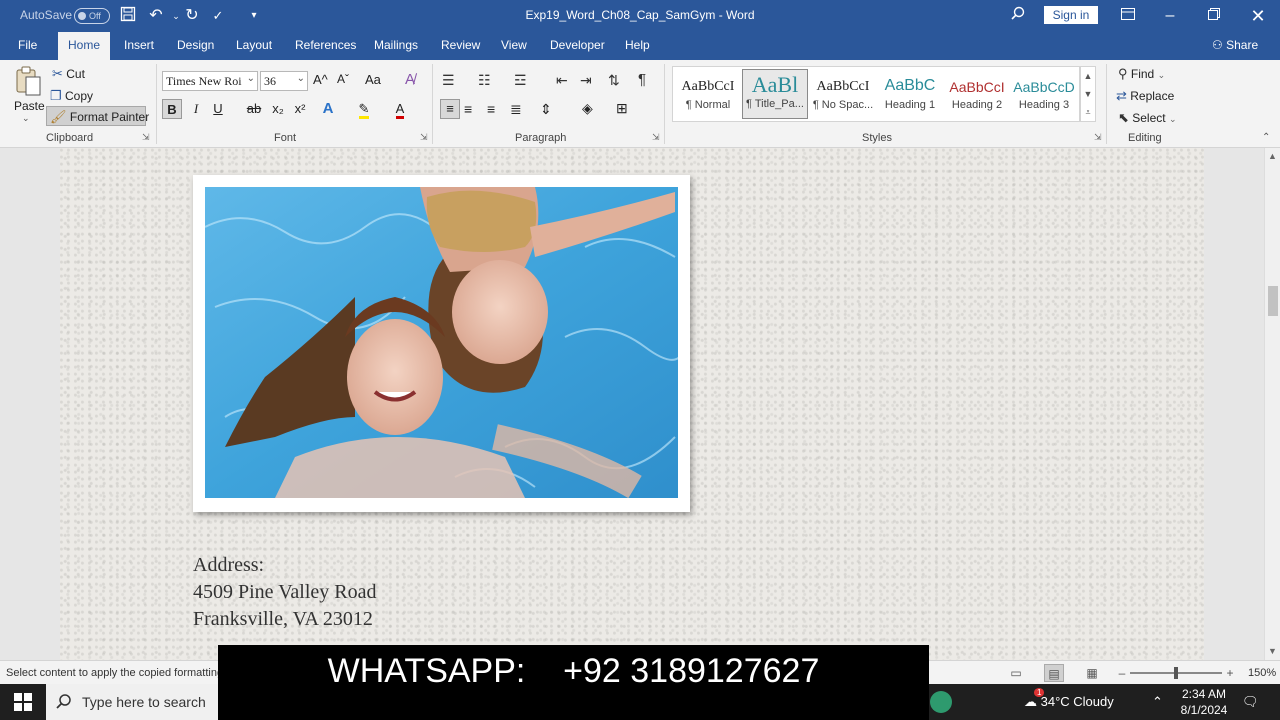  Describe the element at coordinates (172, 109) in the screenshot. I see `bold-button: B` at that location.